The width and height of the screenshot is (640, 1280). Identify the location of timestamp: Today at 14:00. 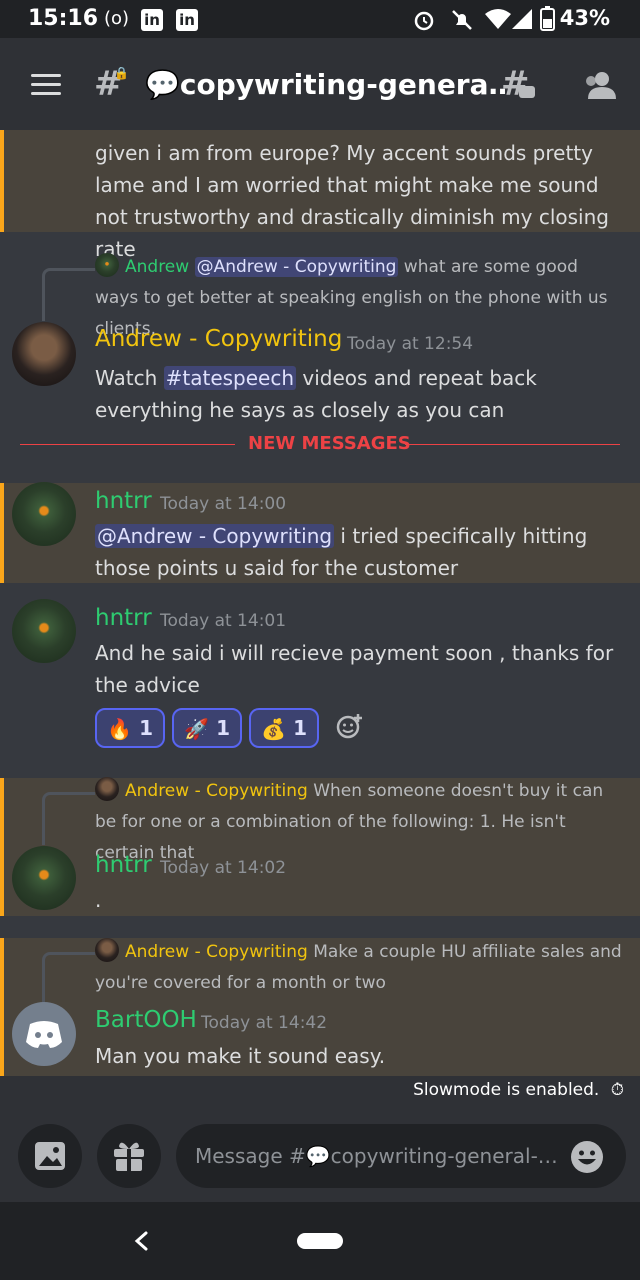
(223, 504).